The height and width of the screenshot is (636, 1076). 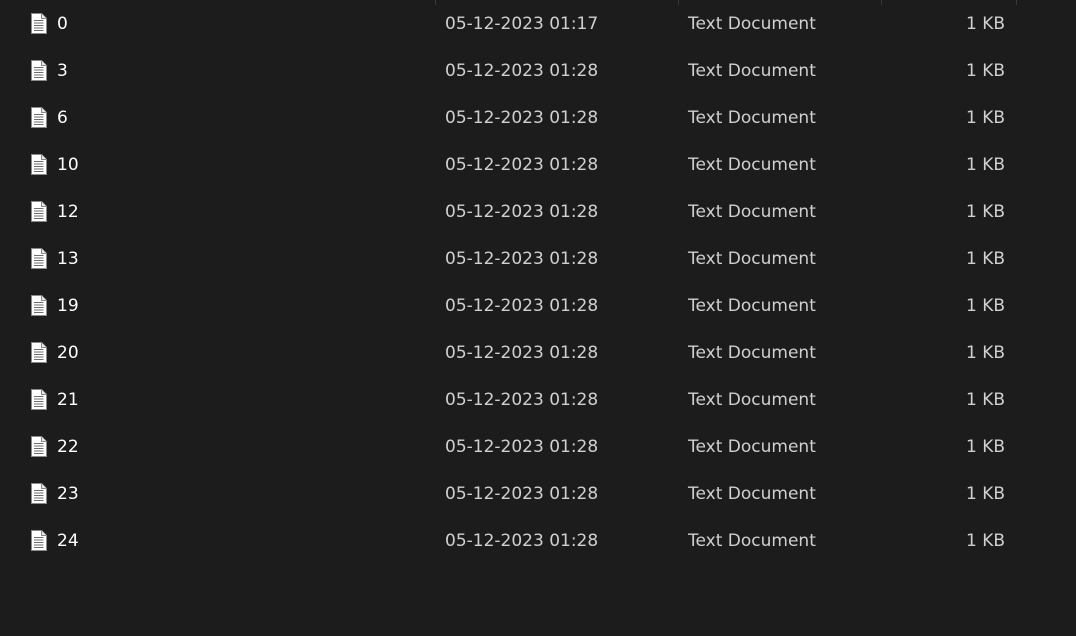 What do you see at coordinates (881, 2) in the screenshot?
I see `column-divider-type-size` at bounding box center [881, 2].